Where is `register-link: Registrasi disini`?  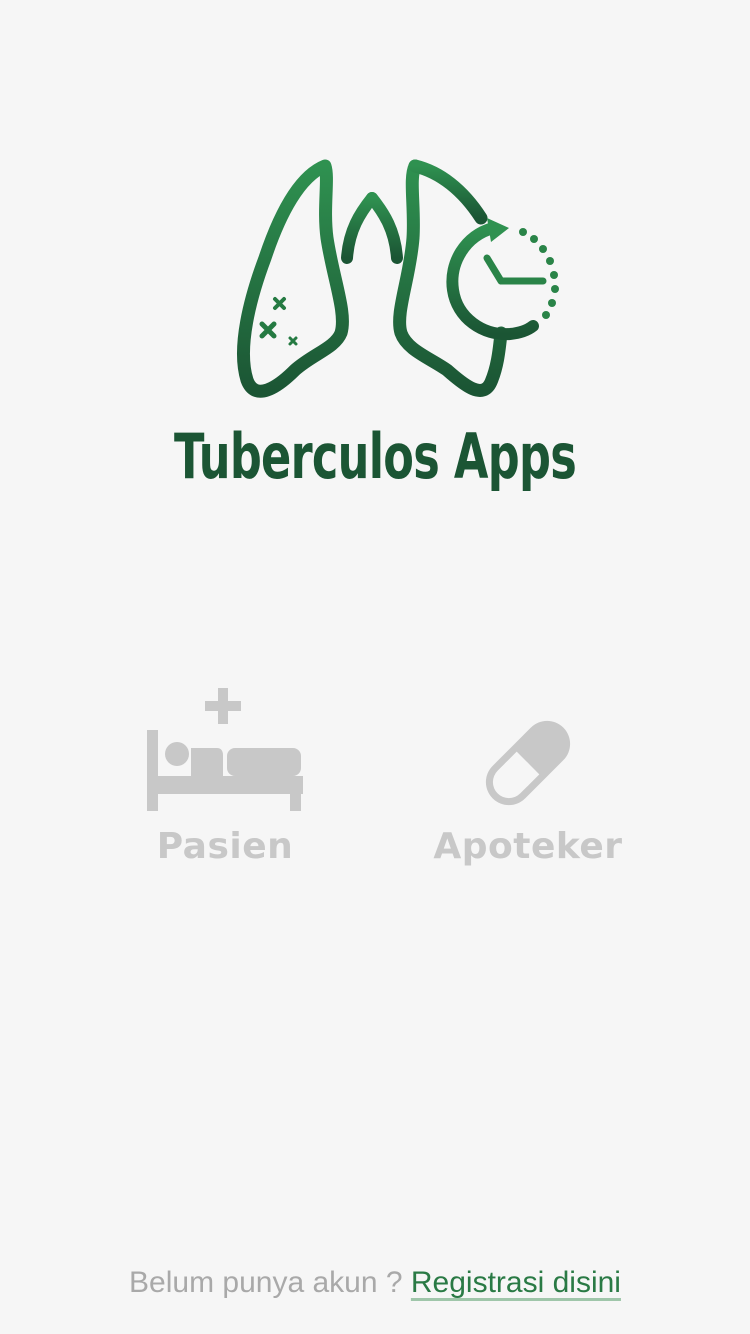 register-link: Registrasi disini is located at coordinates (516, 1282).